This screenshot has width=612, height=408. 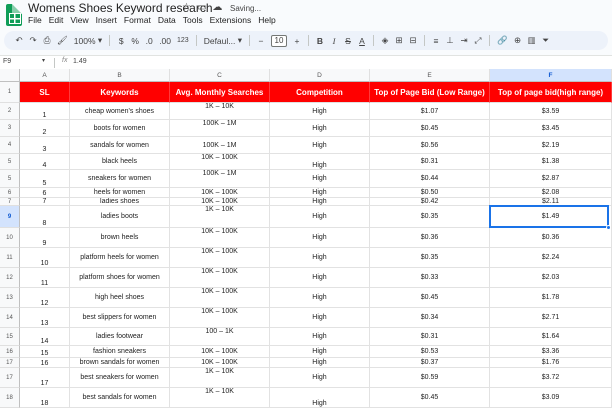 I want to click on fill-color-icon: ◈, so click(x=385, y=40).